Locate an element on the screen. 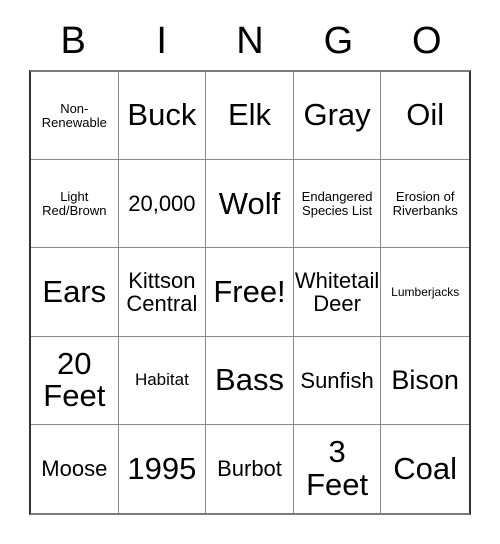  bingo-cell-i3: Kittson Central is located at coordinates (162, 292).